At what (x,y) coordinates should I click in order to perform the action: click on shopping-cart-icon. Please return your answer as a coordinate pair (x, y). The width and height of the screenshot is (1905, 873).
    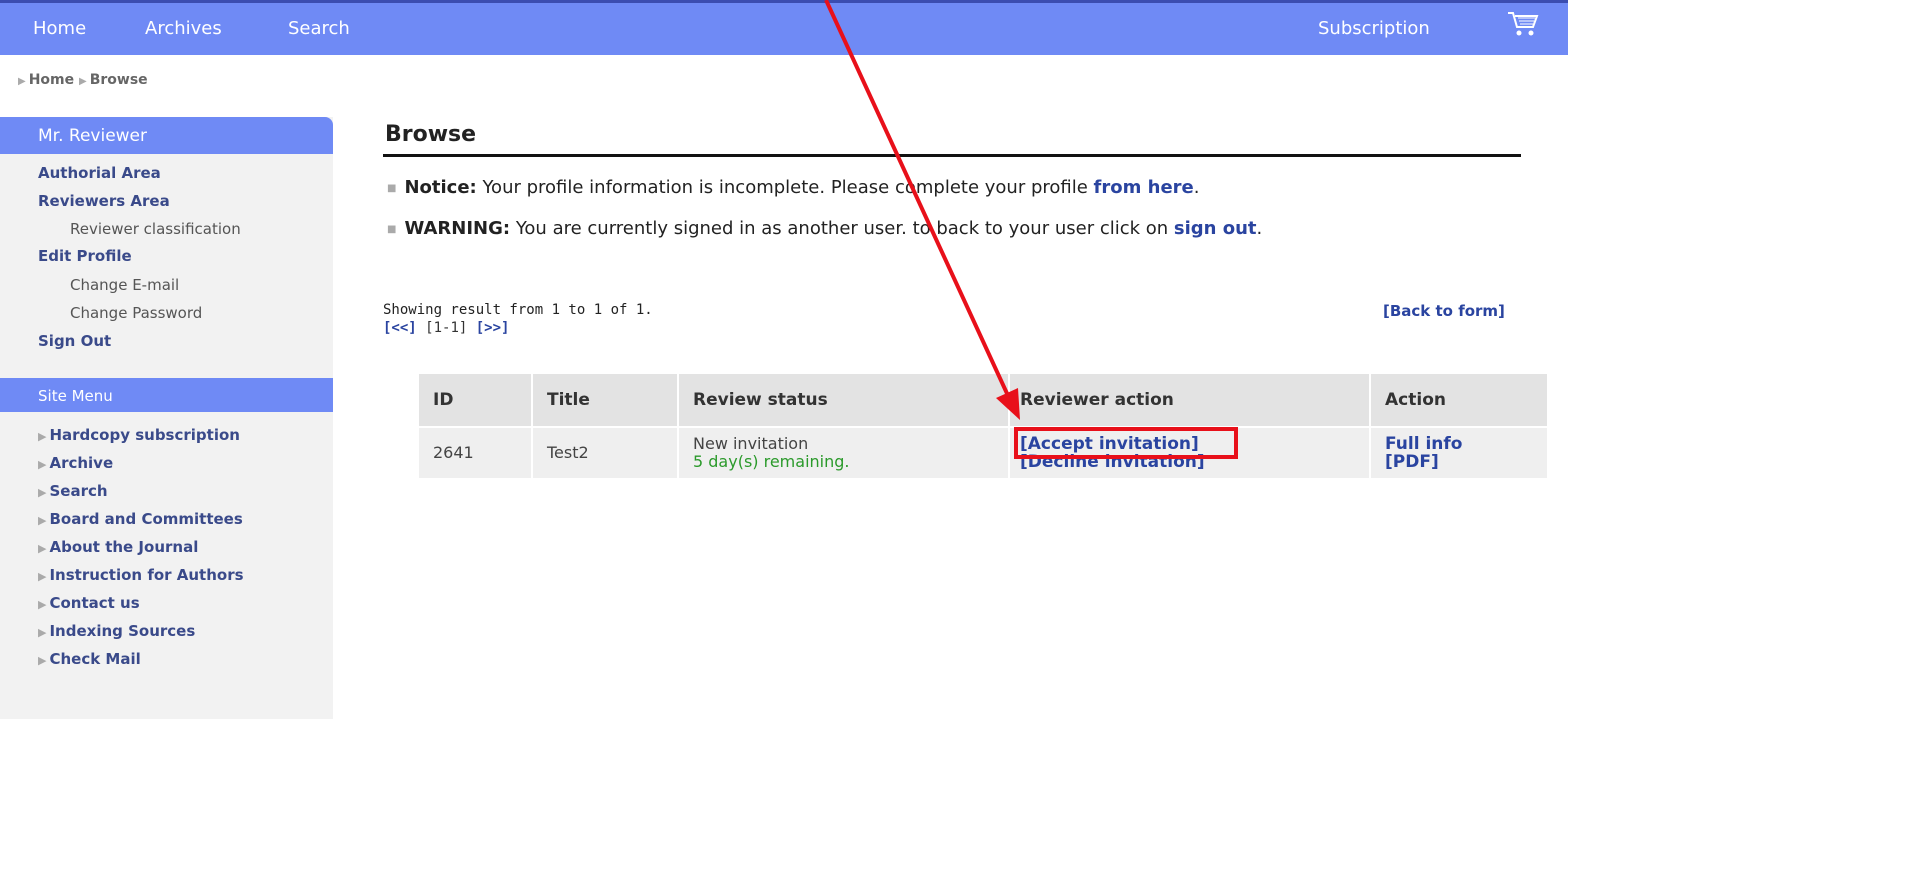
    Looking at the image, I should click on (1523, 24).